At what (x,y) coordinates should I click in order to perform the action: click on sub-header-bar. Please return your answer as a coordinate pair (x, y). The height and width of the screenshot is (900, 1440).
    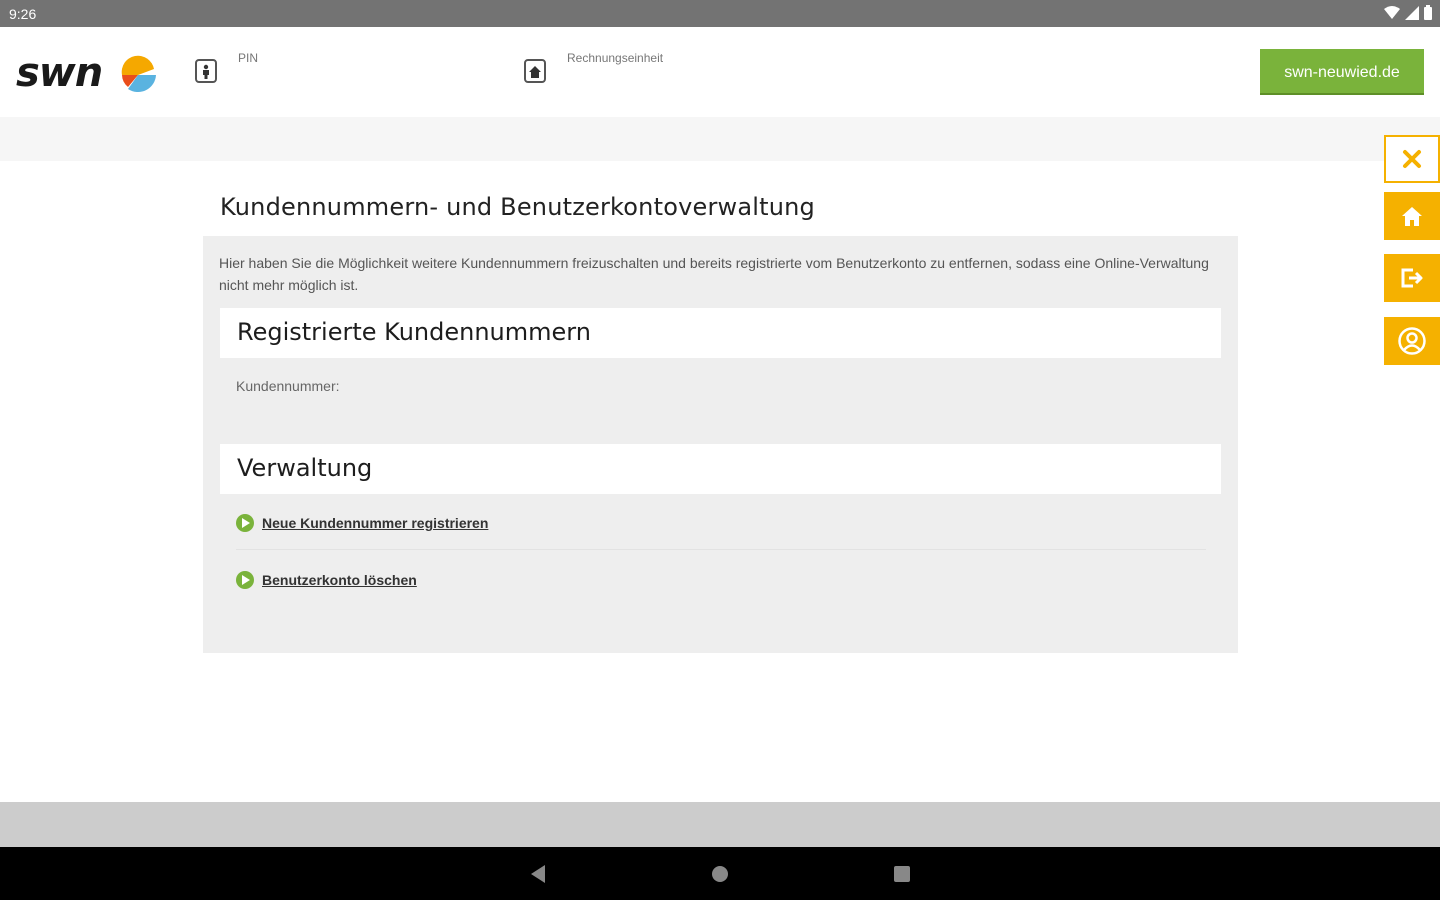
    Looking at the image, I should click on (720, 139).